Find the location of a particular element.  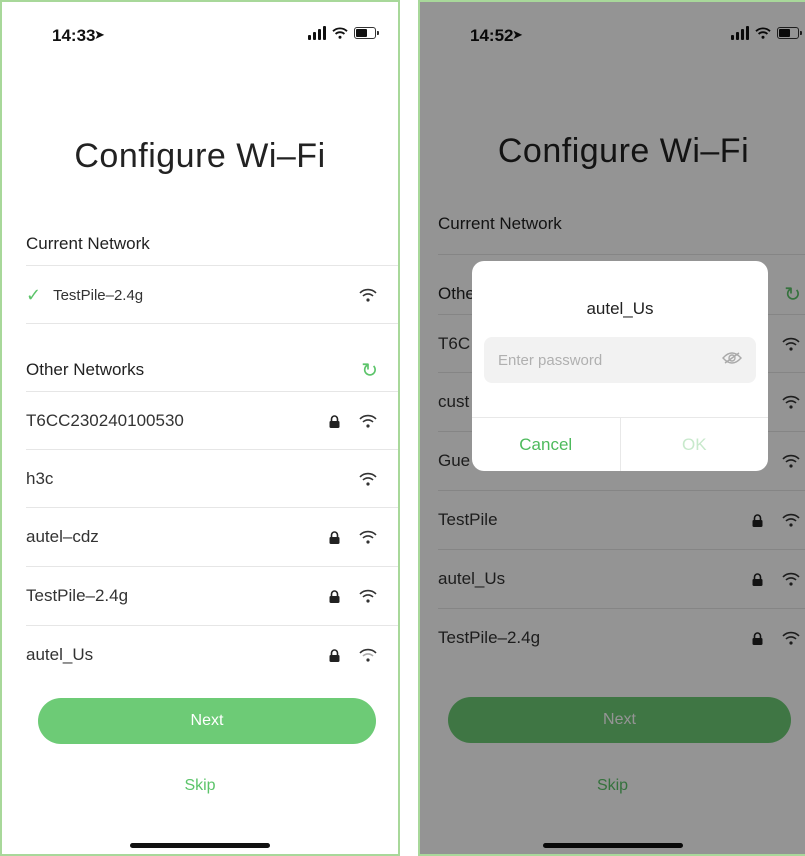

dialog-actions: Cancel OK is located at coordinates (620, 444).